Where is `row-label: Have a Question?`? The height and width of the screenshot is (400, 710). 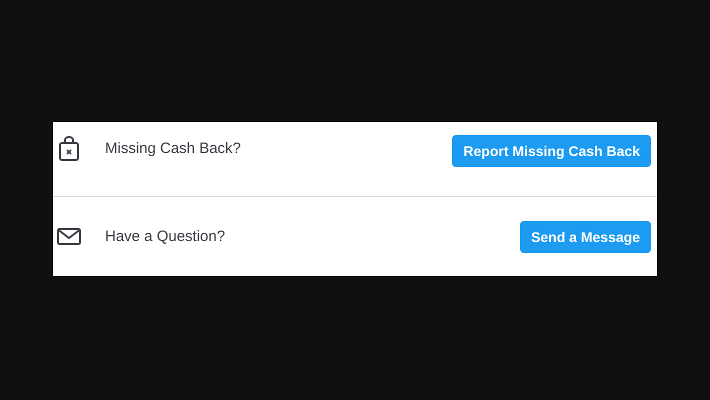
row-label: Have a Question? is located at coordinates (165, 236).